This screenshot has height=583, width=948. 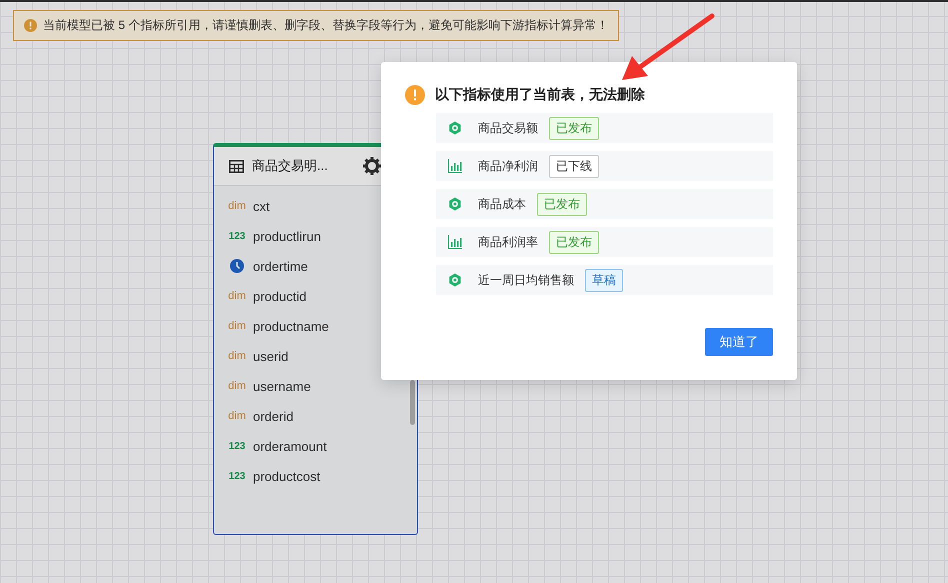 I want to click on metric-item: 近一周日均销售额 草稿, so click(x=604, y=280).